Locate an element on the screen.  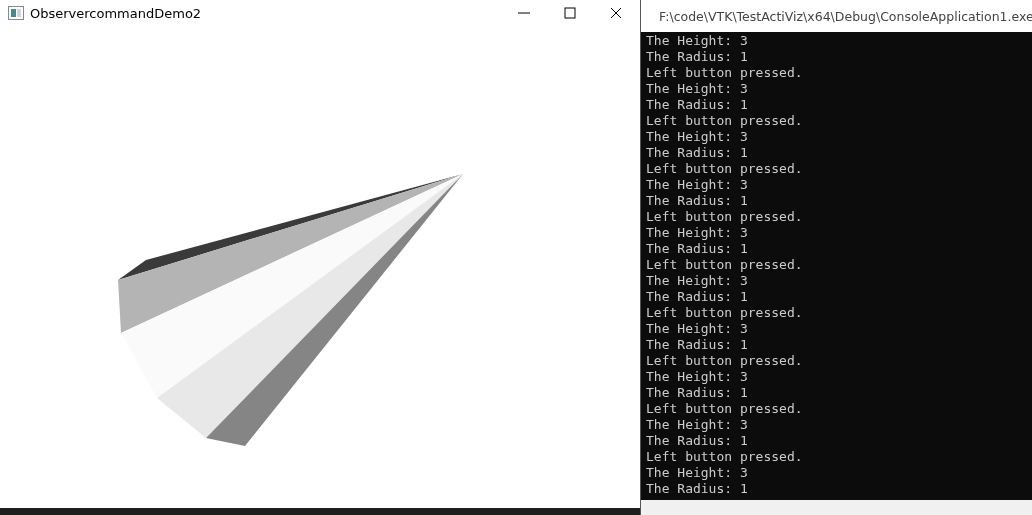
app-icon is located at coordinates (16, 13).